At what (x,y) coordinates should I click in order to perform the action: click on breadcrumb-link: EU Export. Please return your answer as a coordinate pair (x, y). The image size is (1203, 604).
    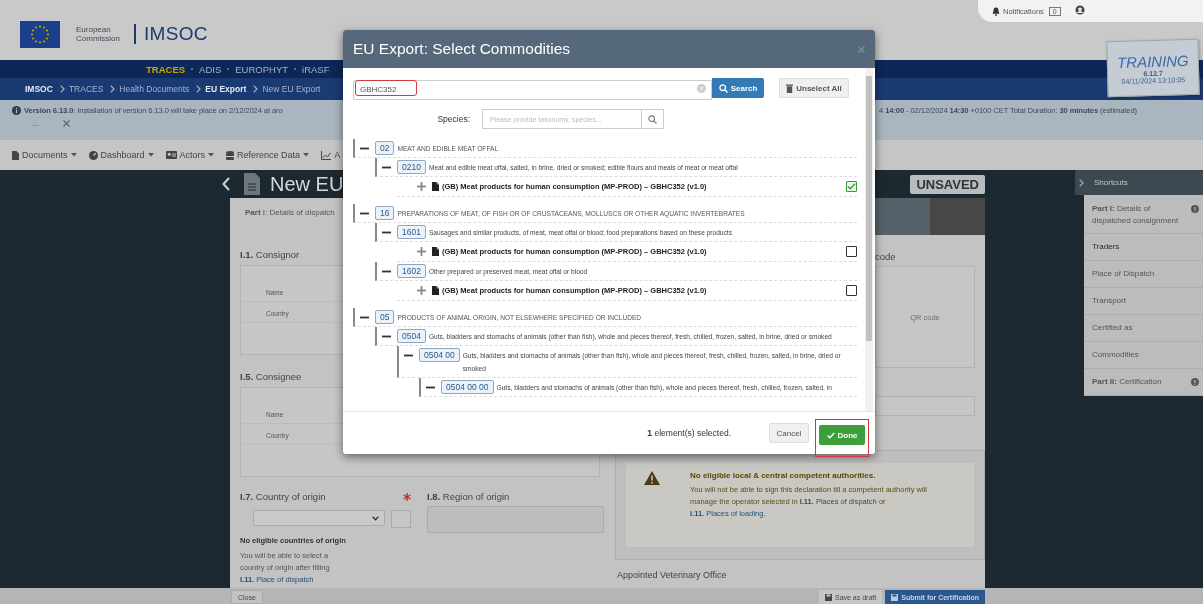
    Looking at the image, I should click on (226, 89).